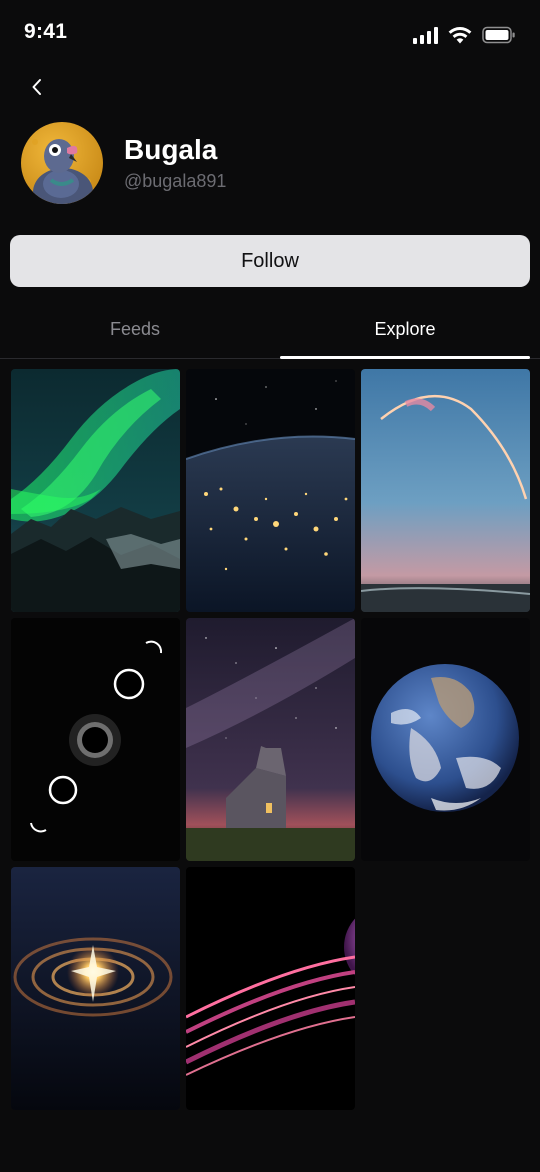  Describe the element at coordinates (270, 35) in the screenshot. I see `status-bar: 9:41` at that location.